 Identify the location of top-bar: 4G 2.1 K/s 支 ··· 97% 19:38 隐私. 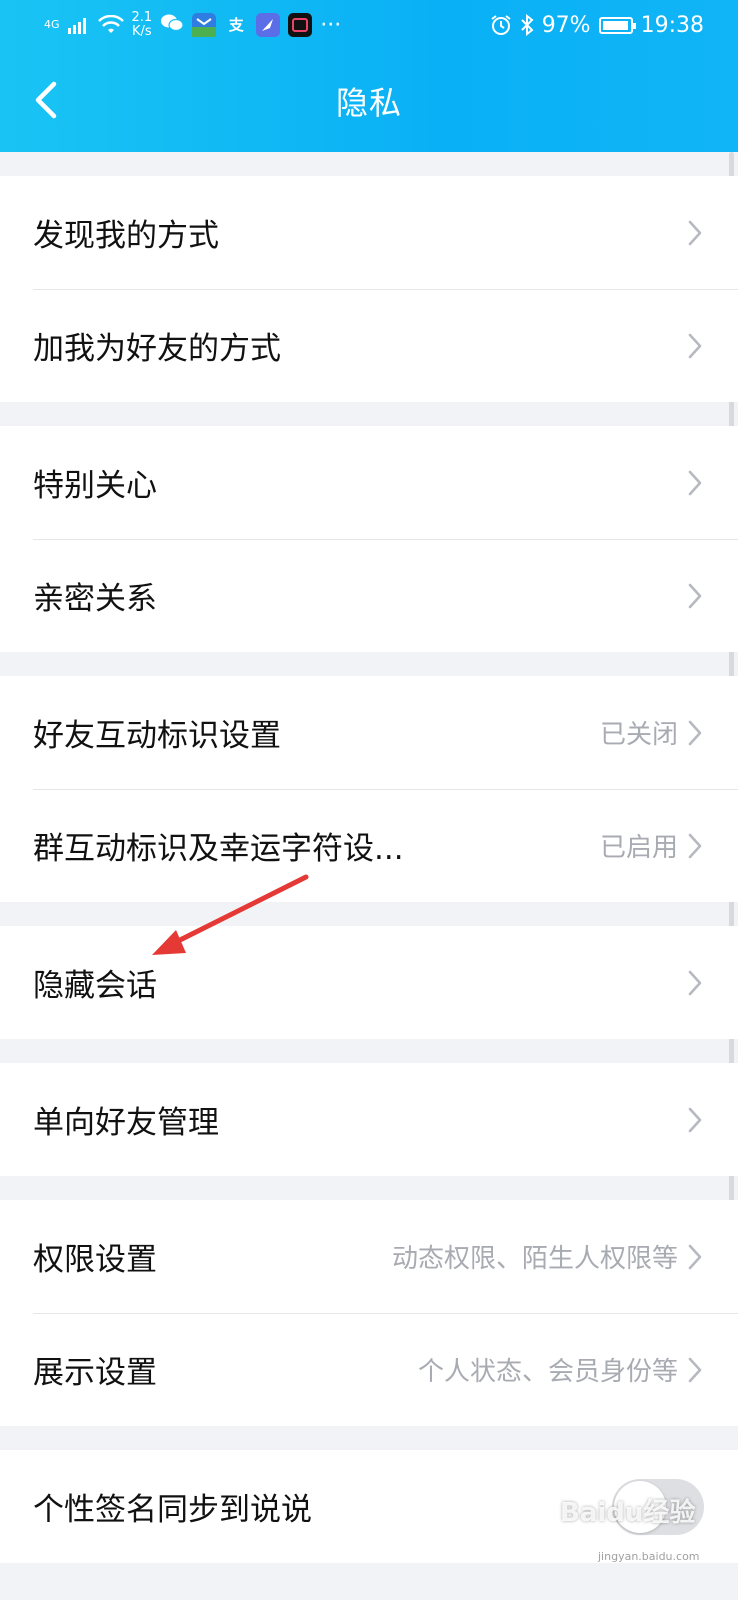
(369, 76).